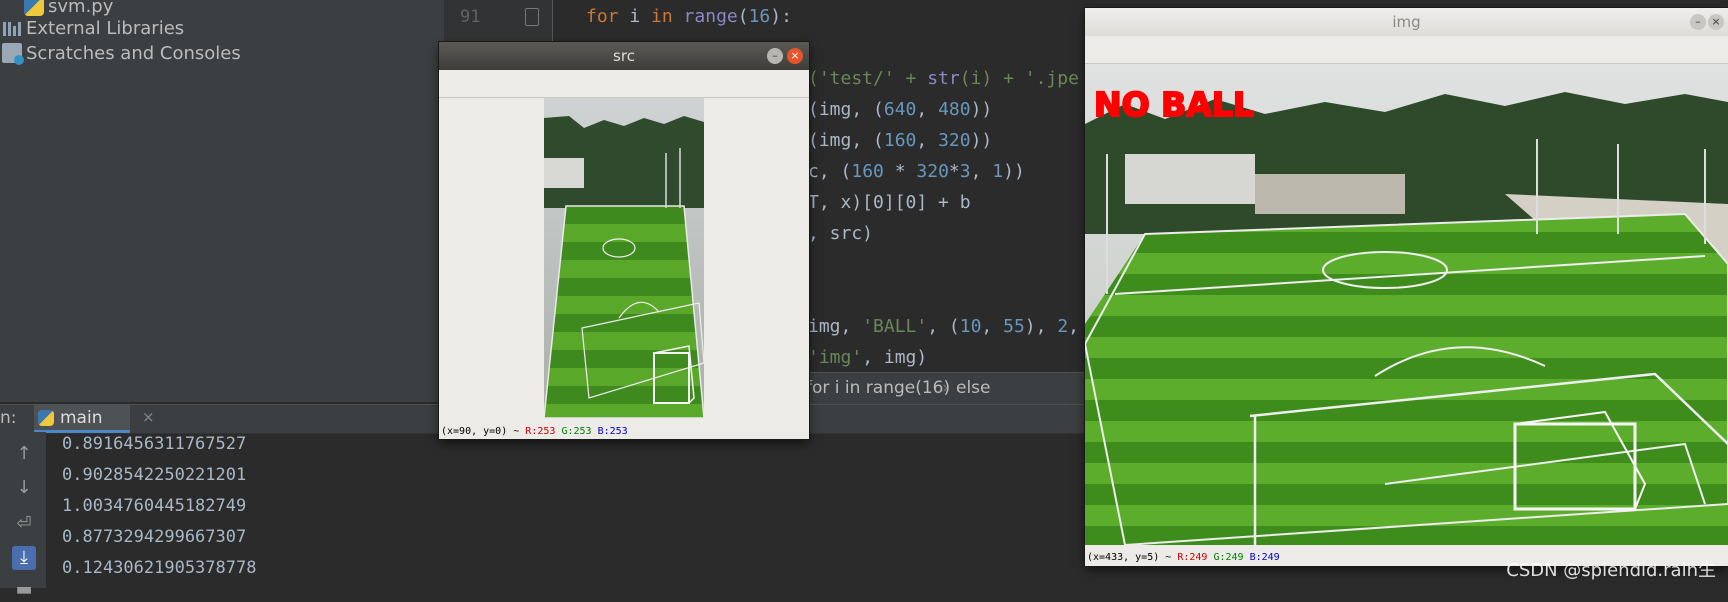 The width and height of the screenshot is (1728, 602). I want to click on python-file-icon, so click(34, 8).